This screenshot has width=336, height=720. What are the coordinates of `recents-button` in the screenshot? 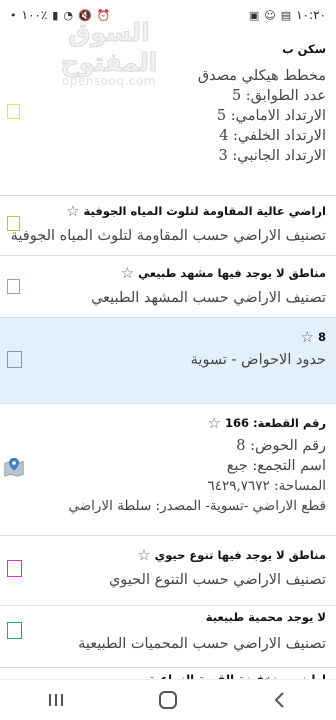 It's located at (56, 700).